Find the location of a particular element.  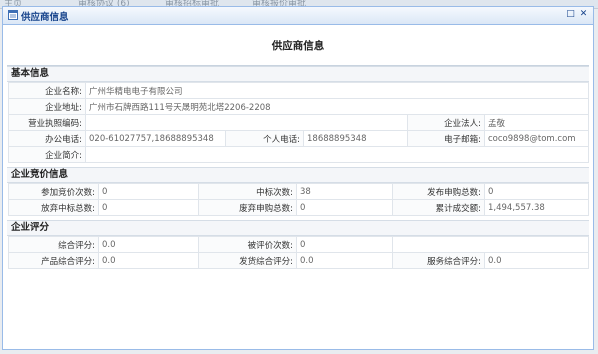

office-phone-value: 020-61027757,18688895348 is located at coordinates (155, 138).